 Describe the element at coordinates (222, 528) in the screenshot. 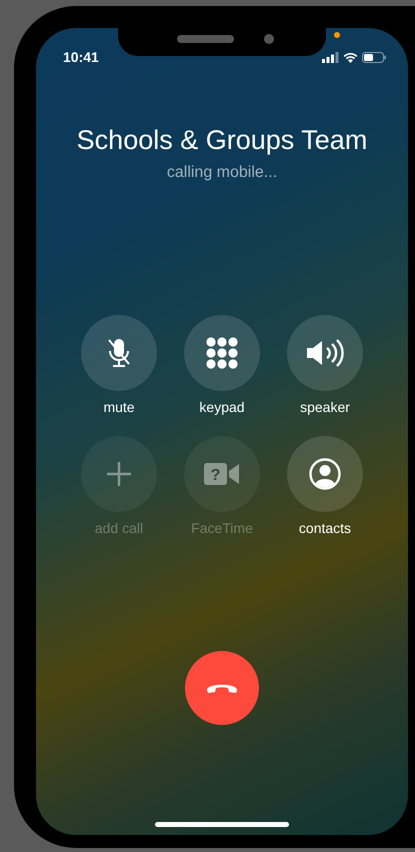

I see `button-label: FaceTime` at that location.